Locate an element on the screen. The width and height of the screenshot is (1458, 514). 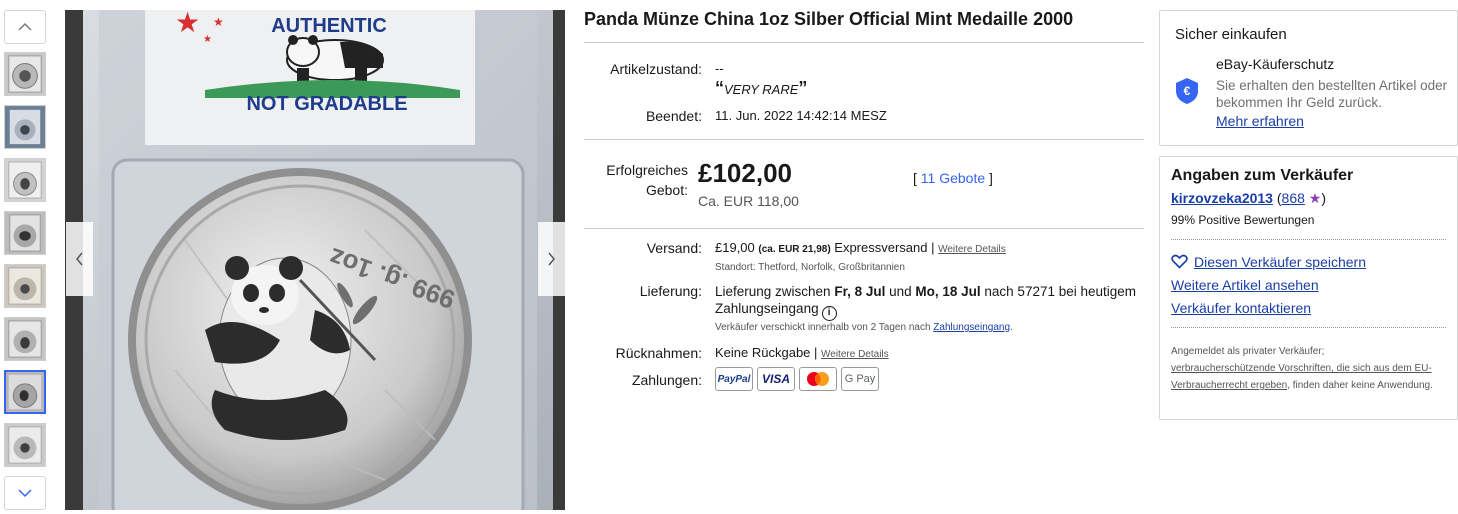
thumbnail-scroll-down-button is located at coordinates (25, 493).